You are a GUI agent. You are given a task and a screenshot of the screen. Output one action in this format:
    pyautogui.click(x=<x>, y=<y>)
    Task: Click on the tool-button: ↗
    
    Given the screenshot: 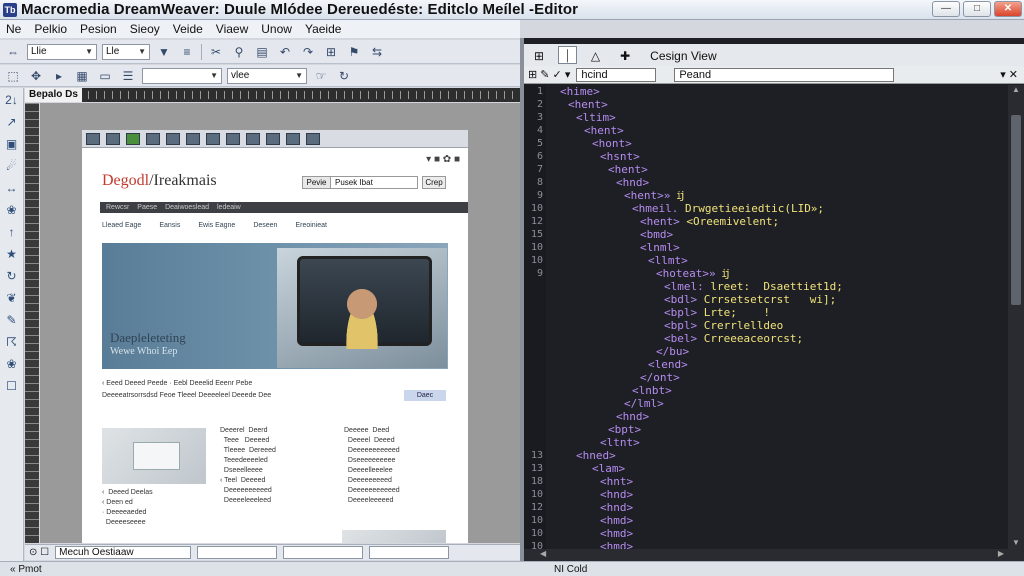 What is the action you would take?
    pyautogui.click(x=12, y=122)
    